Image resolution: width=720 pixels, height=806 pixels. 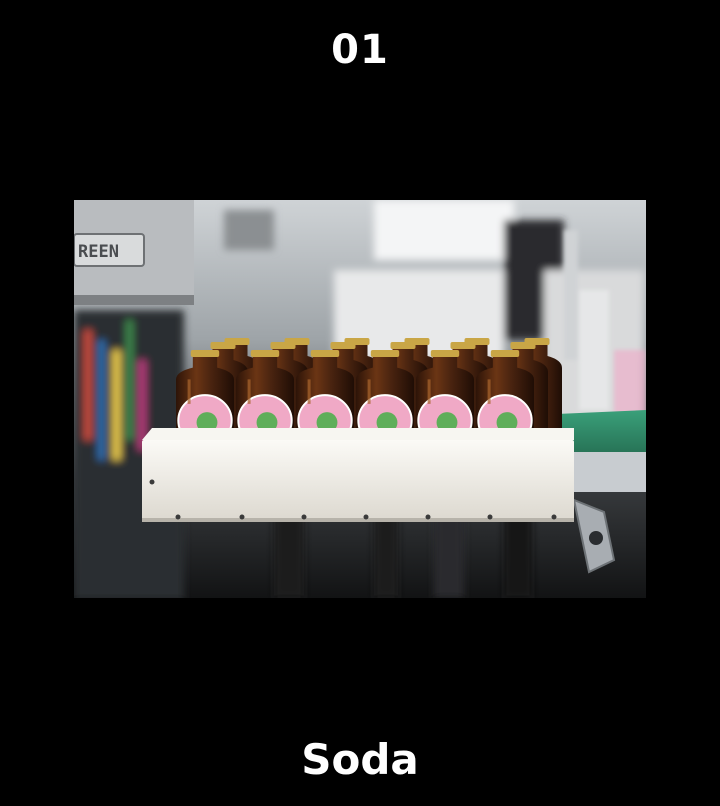 I want to click on product-title: Soda, so click(x=360, y=759).